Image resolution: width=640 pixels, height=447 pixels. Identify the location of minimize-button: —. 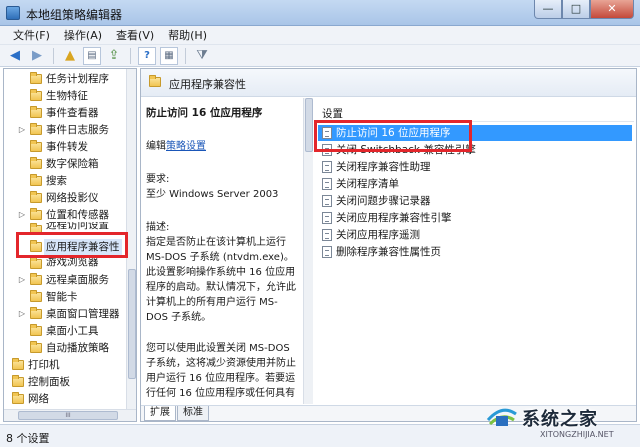
(548, 9).